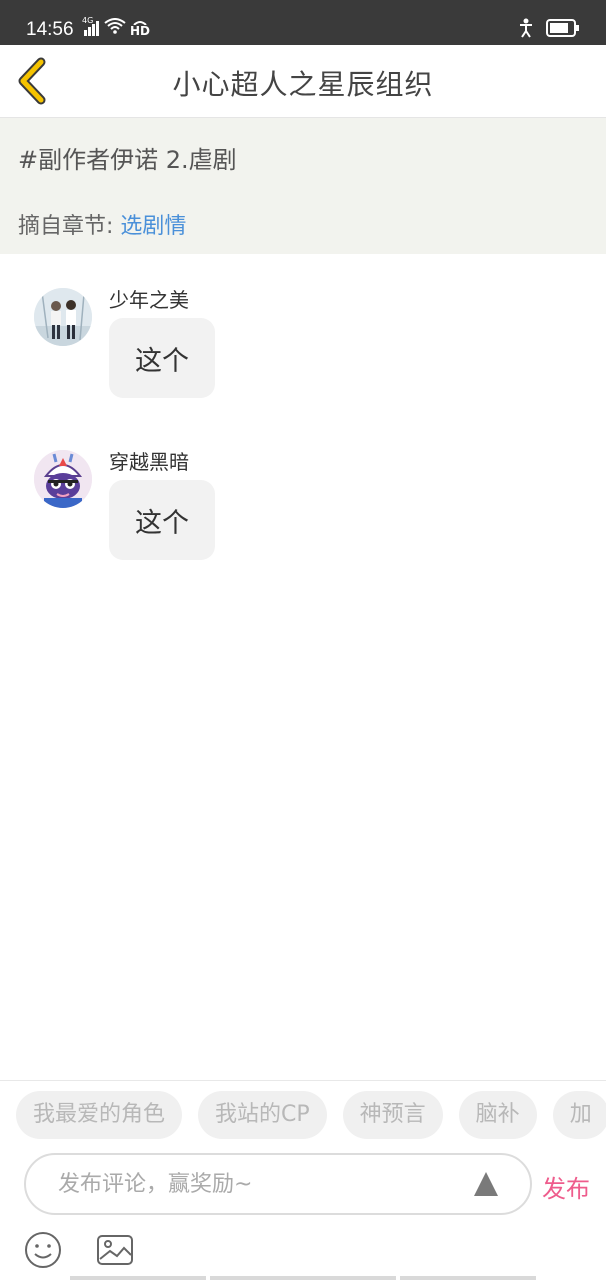 The width and height of the screenshot is (606, 1280). Describe the element at coordinates (127, 160) in the screenshot. I see `topic-title: #副作者伊诺 2.虐剧` at that location.